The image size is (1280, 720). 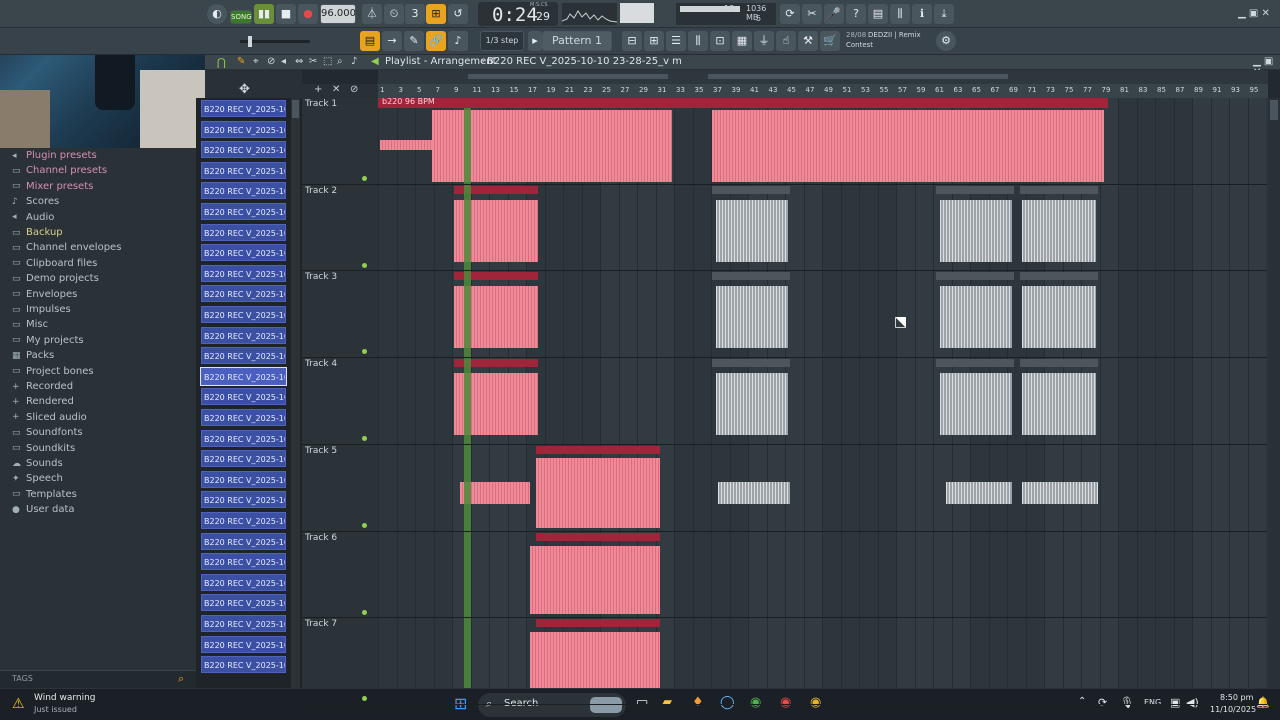 What do you see at coordinates (37, 463) in the screenshot?
I see `browser-item-sounds: ☁ Sounds` at bounding box center [37, 463].